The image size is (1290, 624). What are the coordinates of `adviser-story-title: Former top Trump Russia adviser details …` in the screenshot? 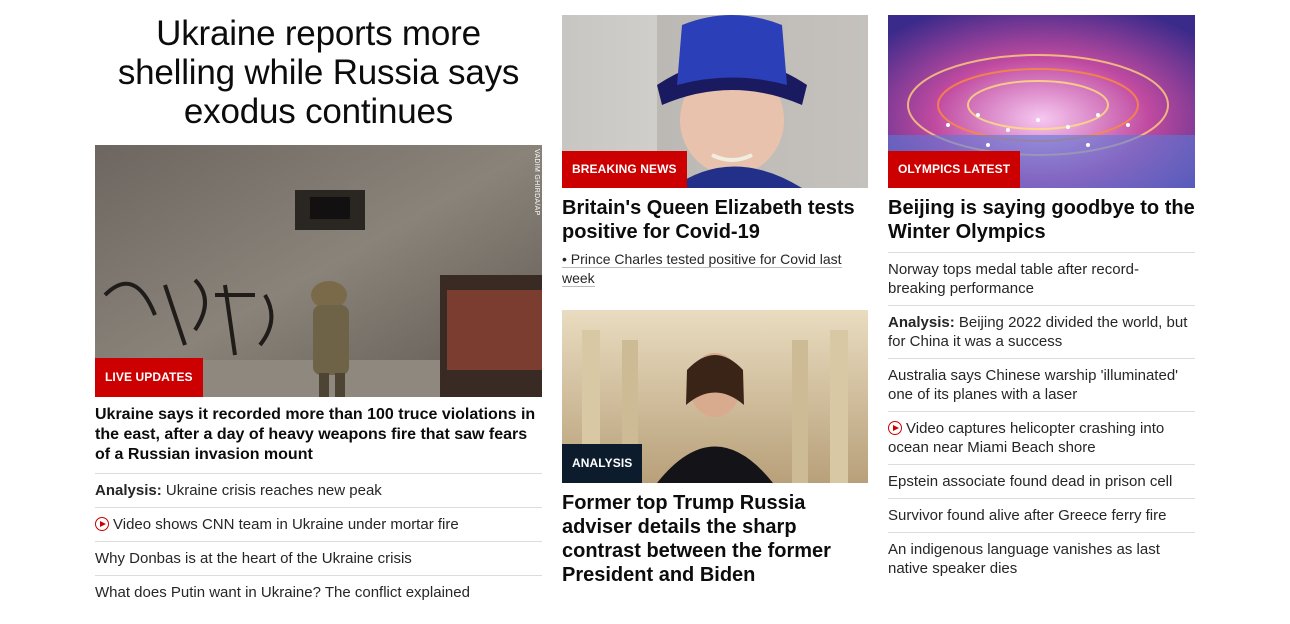 It's located at (715, 539).